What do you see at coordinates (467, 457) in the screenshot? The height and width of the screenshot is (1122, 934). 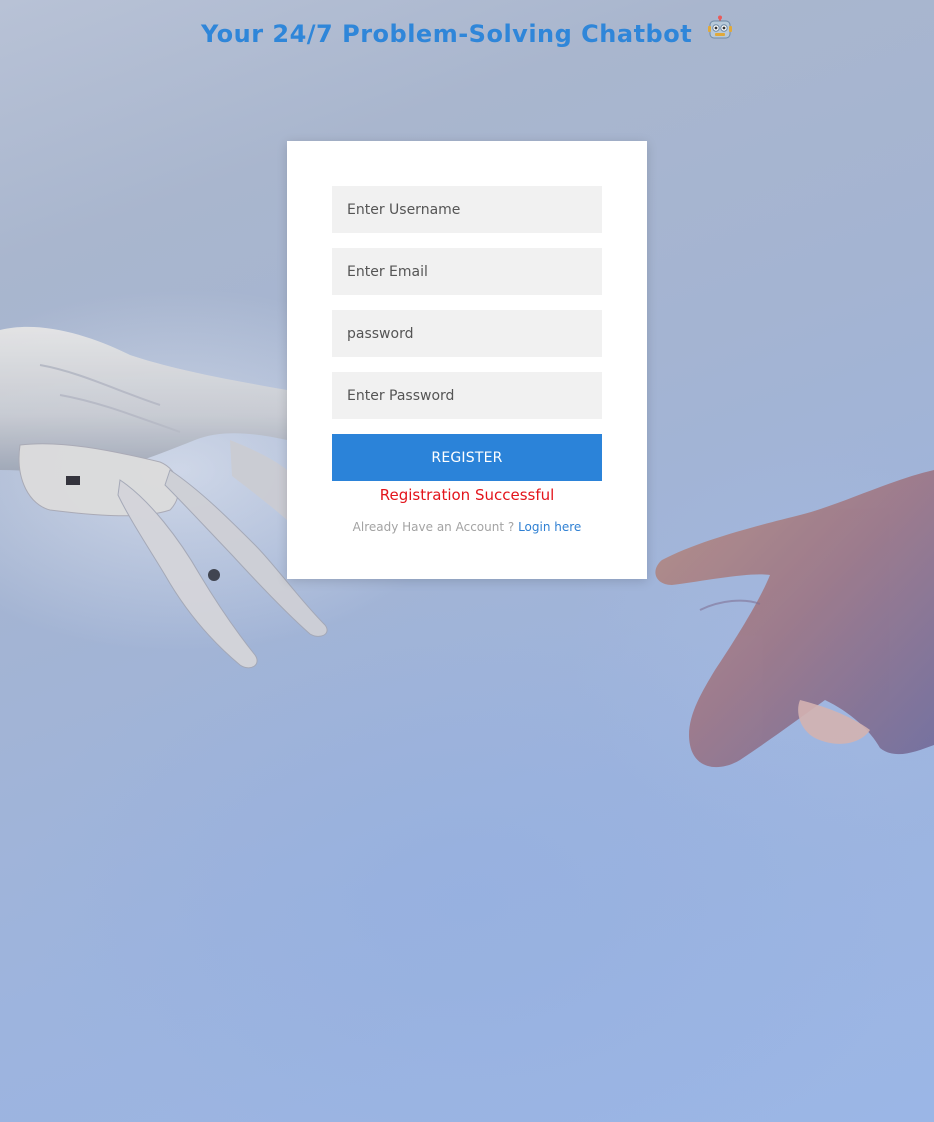 I see `register-button: REGISTER` at bounding box center [467, 457].